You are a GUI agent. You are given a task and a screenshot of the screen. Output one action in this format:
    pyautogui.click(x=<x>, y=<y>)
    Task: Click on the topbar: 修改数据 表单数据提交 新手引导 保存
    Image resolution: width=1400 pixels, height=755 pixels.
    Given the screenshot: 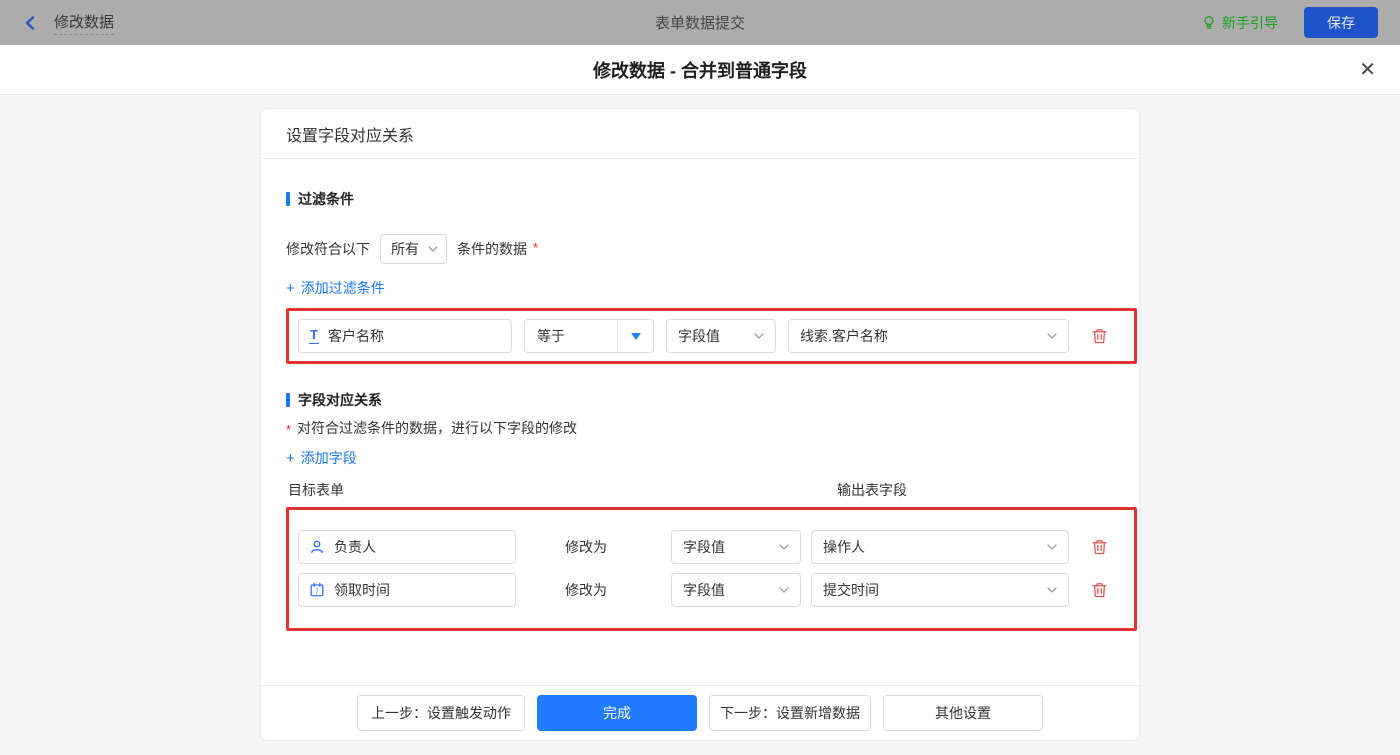 What is the action you would take?
    pyautogui.click(x=700, y=22)
    